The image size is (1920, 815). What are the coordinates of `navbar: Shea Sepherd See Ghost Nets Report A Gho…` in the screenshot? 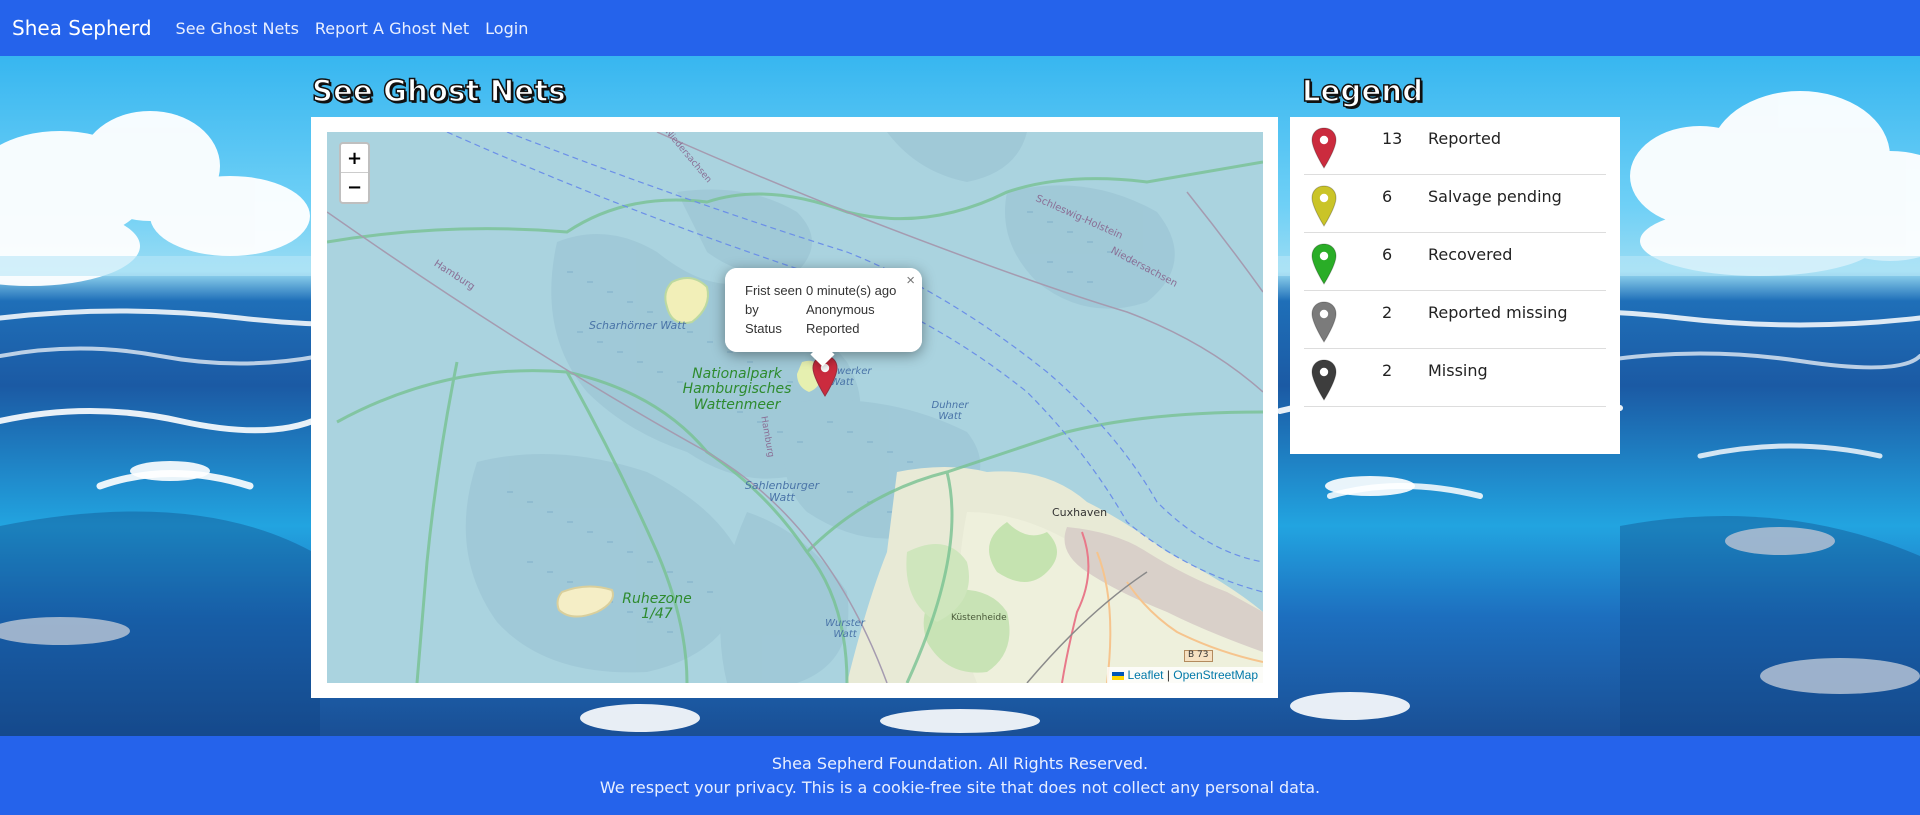 It's located at (960, 28).